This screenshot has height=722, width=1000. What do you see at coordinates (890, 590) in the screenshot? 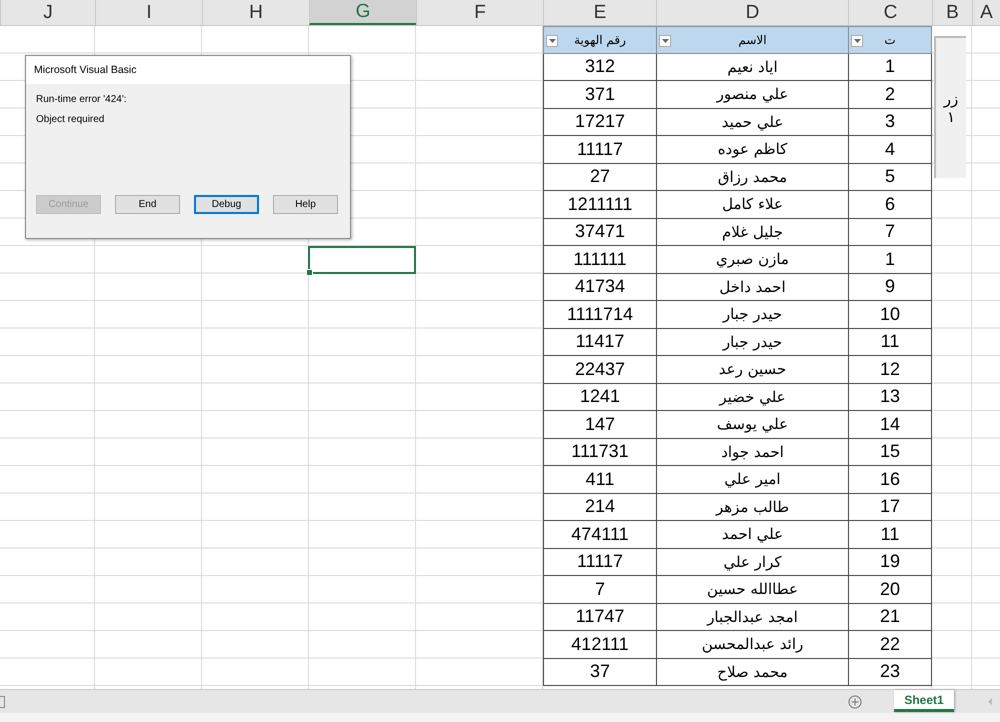
I see `table-cell: 20` at bounding box center [890, 590].